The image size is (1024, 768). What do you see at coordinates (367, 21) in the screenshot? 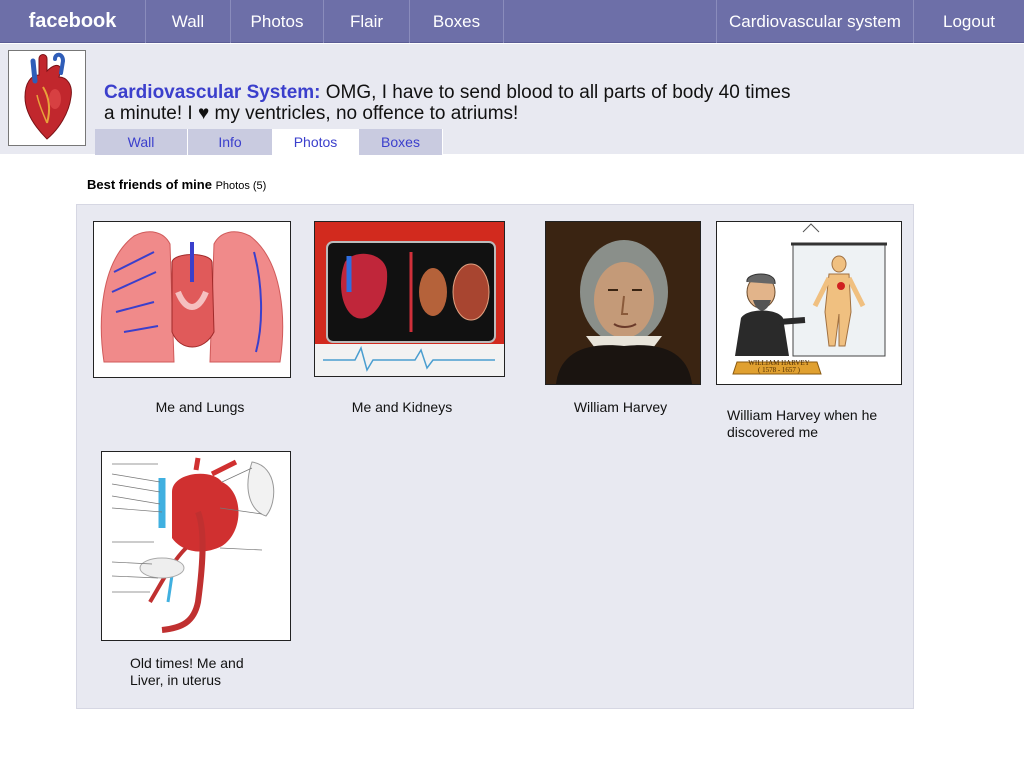
I see `nav-flair: Flair` at bounding box center [367, 21].